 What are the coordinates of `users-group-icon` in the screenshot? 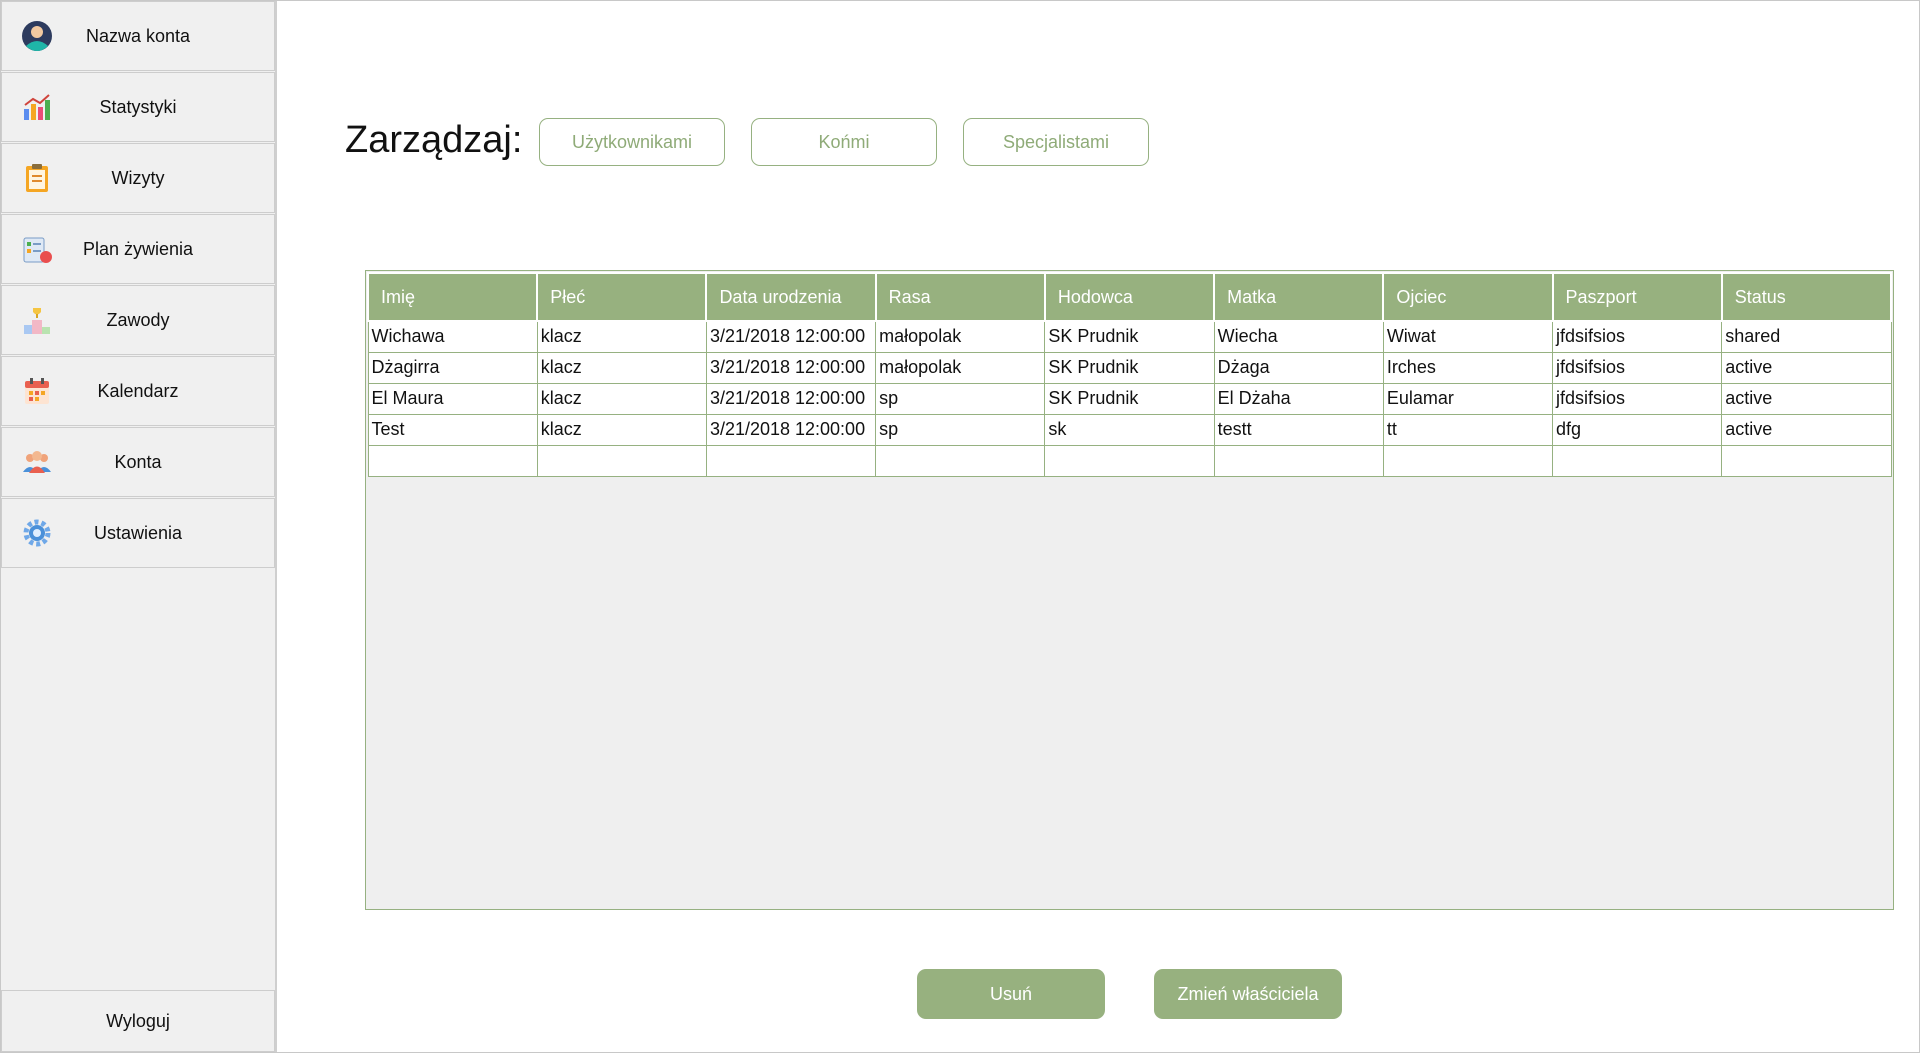 It's located at (37, 462).